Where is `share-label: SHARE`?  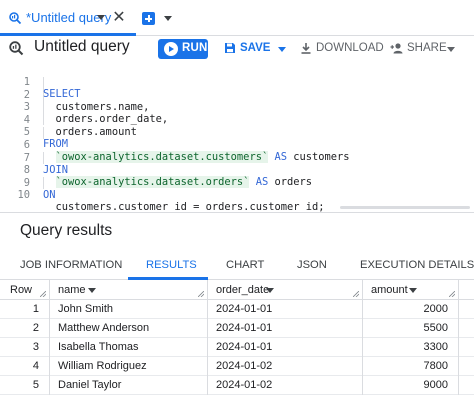 share-label: SHARE is located at coordinates (427, 48).